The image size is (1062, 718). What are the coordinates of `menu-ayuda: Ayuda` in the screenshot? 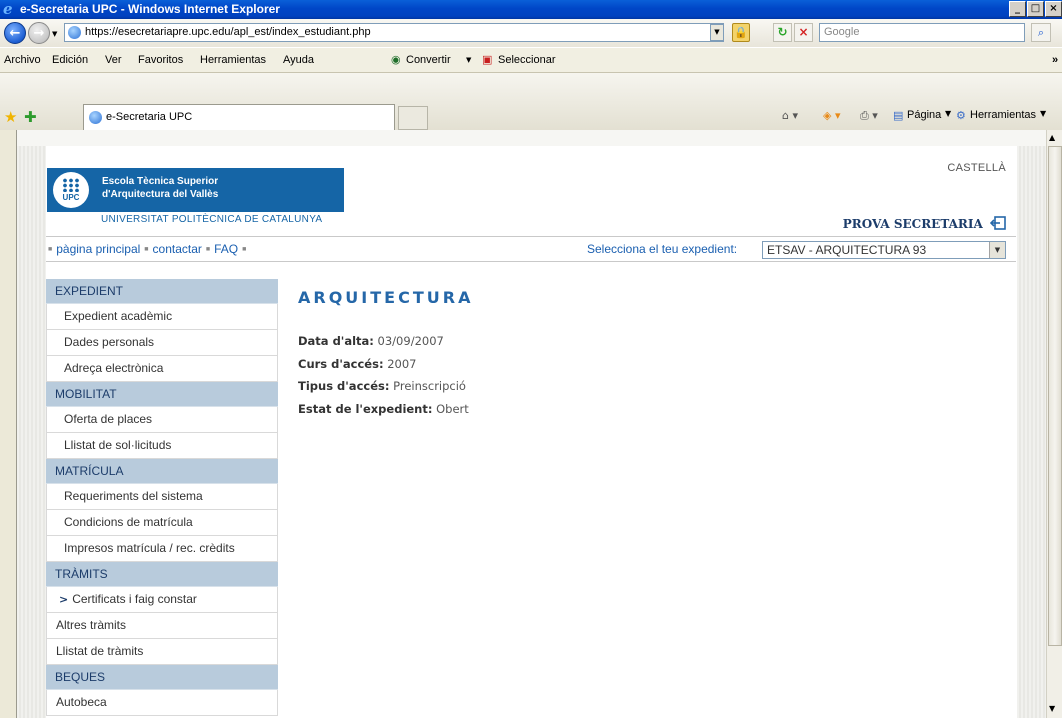 It's located at (298, 60).